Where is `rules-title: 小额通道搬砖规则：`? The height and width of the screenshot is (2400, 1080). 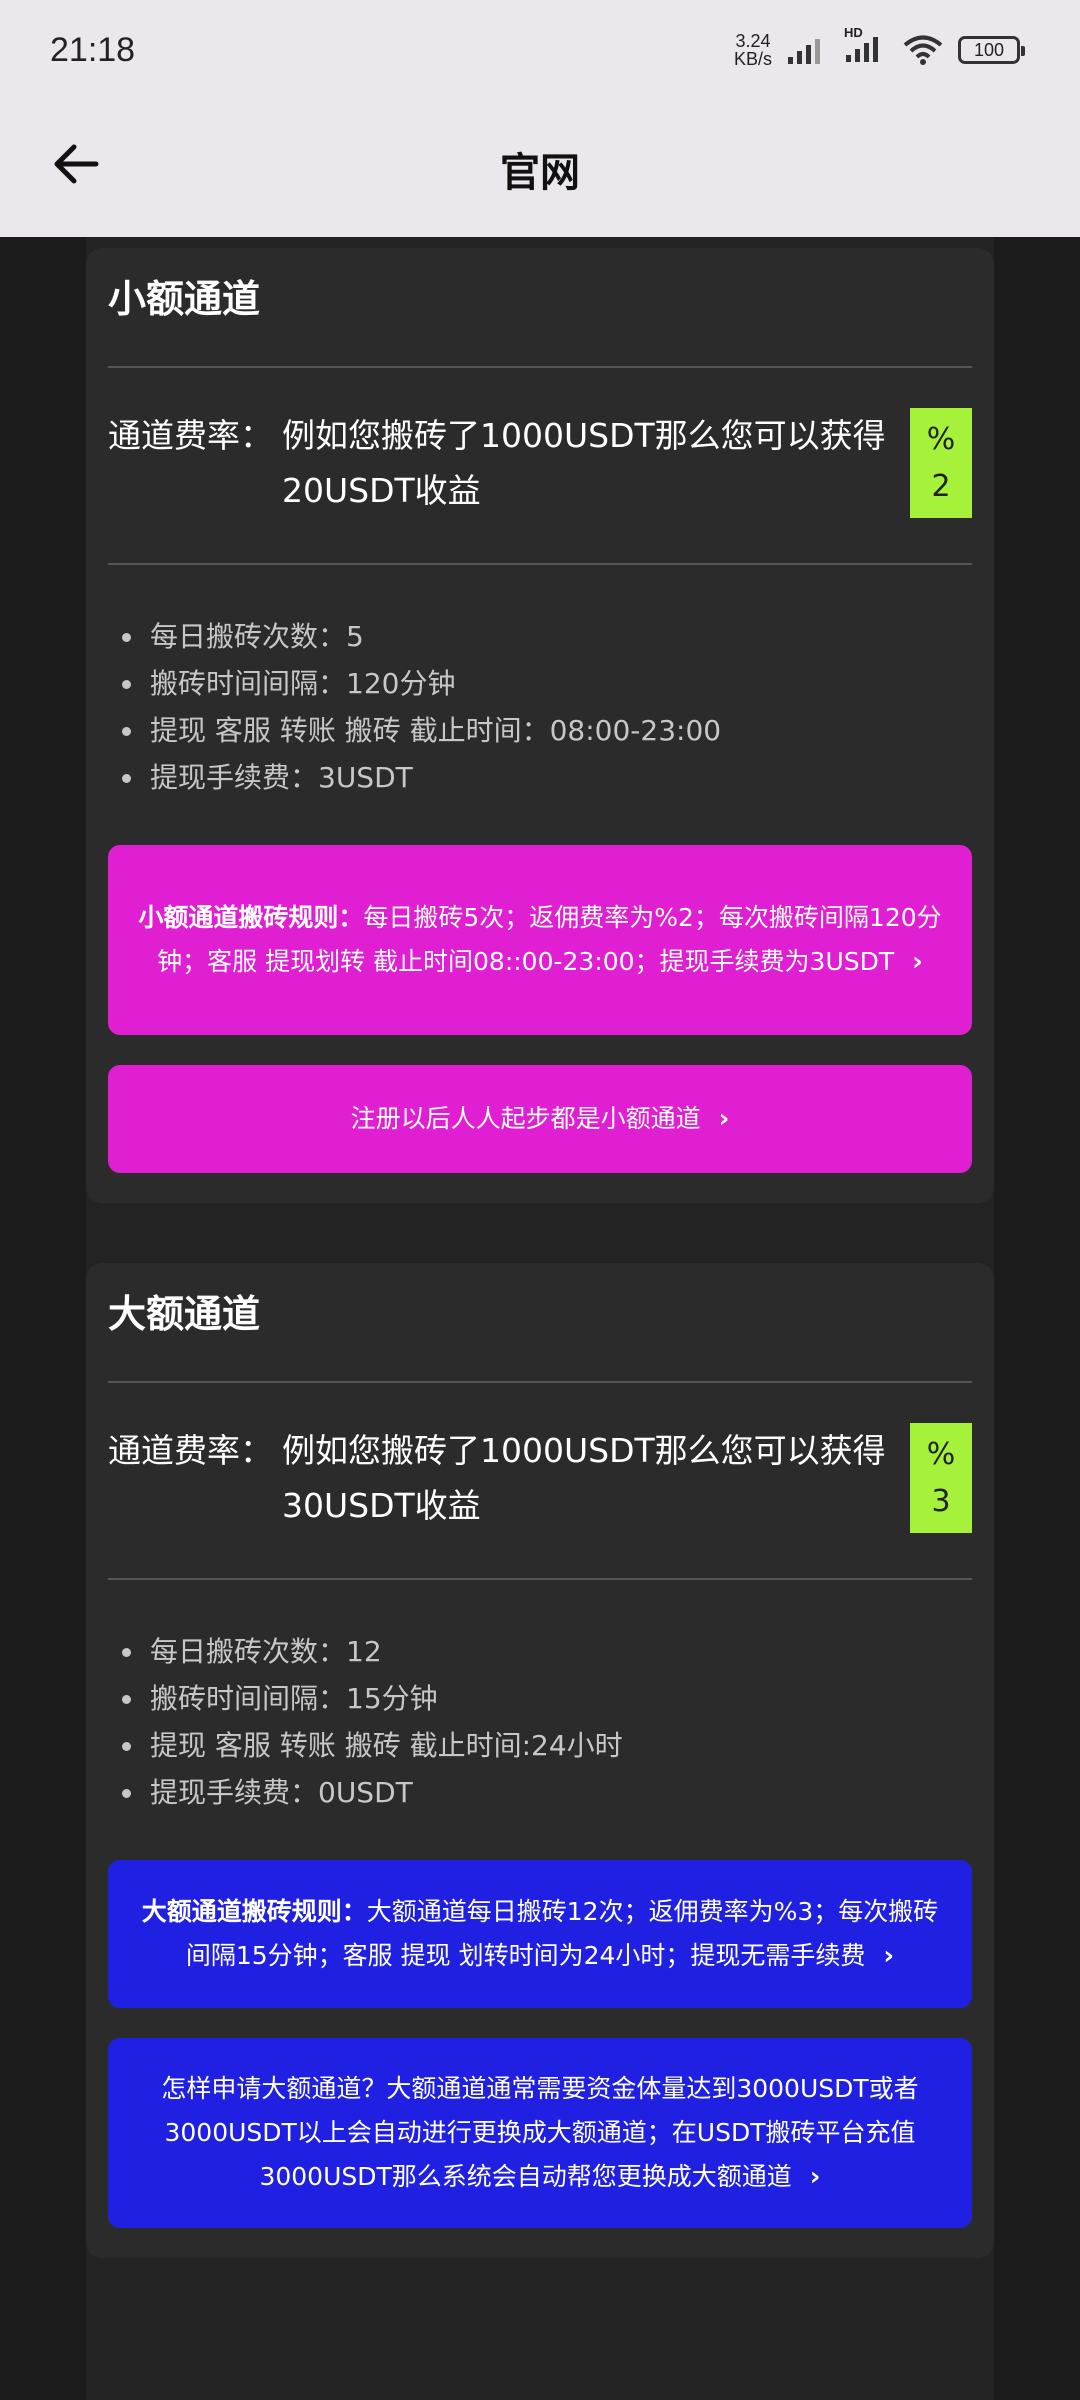
rules-title: 小额通道搬砖规则： is located at coordinates (251, 917).